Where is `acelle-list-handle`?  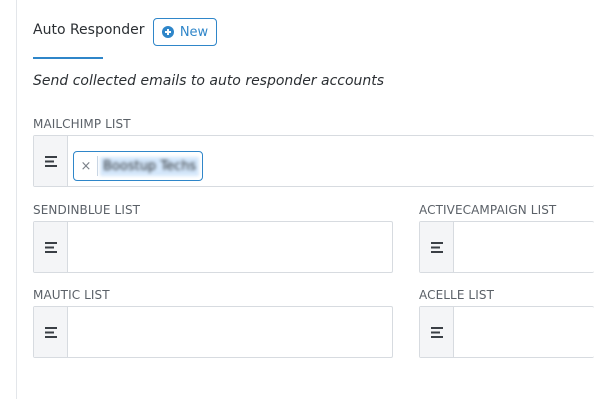
acelle-list-handle is located at coordinates (437, 332).